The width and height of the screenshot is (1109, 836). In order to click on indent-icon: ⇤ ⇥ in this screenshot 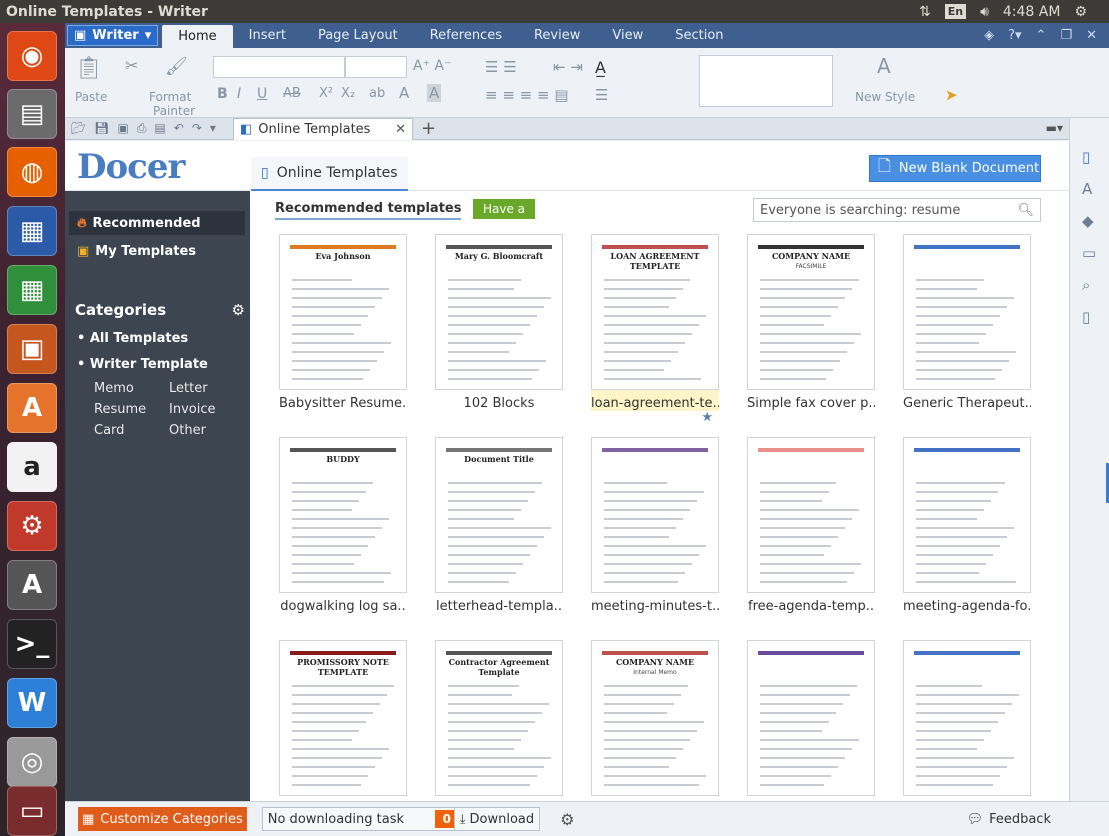, I will do `click(568, 67)`.